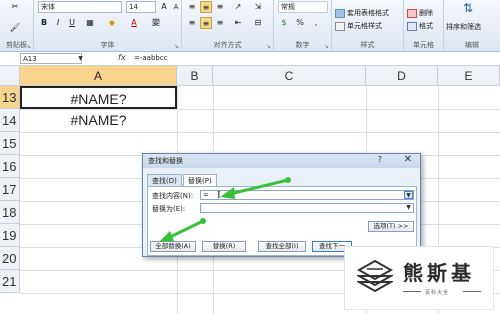 This screenshot has width=500, height=314. I want to click on comma-style-icon: ,, so click(316, 23).